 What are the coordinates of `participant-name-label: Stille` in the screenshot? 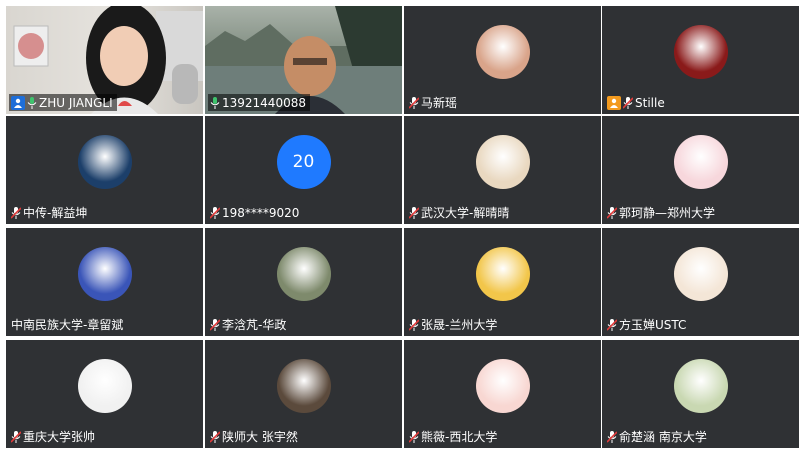 It's located at (637, 102).